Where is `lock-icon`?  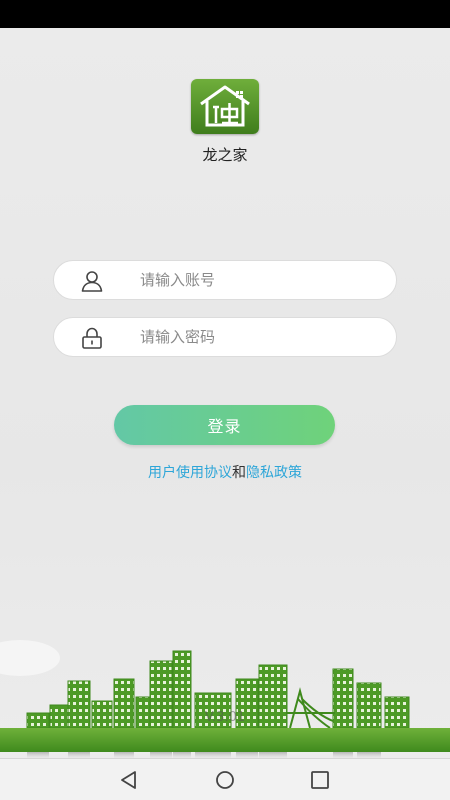 lock-icon is located at coordinates (92, 338).